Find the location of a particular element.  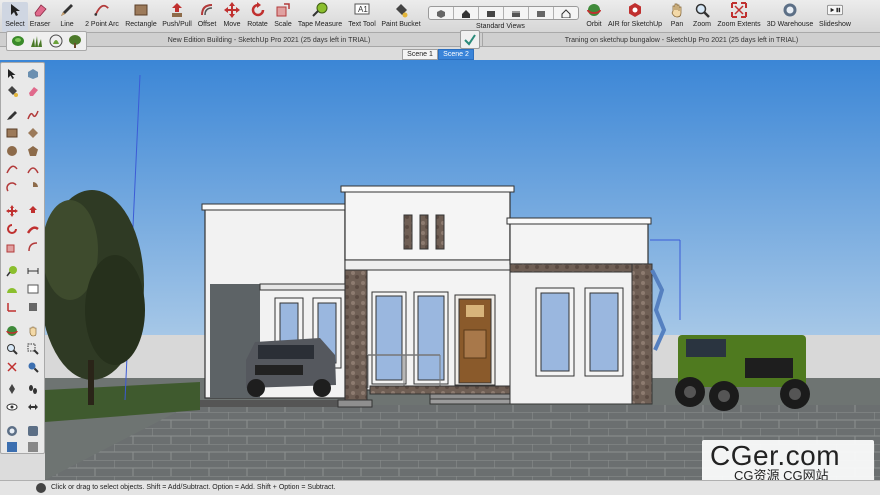

left-view-button is located at coordinates (566, 13).